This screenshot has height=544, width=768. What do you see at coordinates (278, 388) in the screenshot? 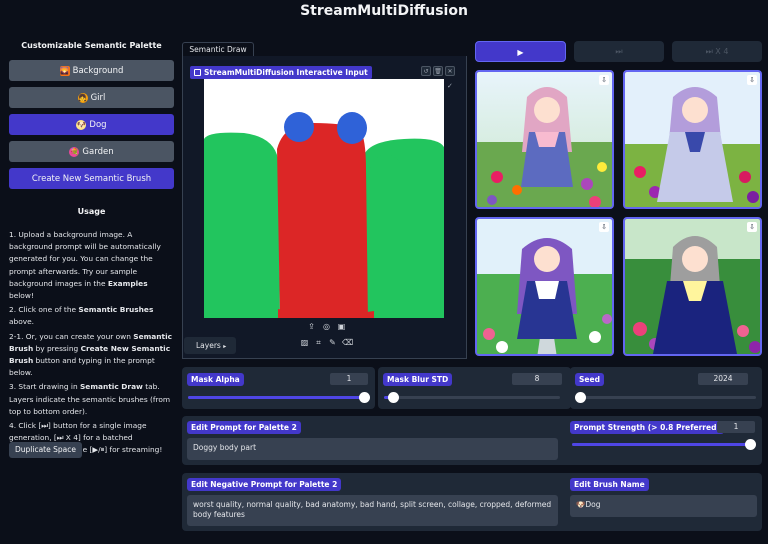
I see `mask-alpha-slider-panel: Mask Alpha 1` at bounding box center [278, 388].